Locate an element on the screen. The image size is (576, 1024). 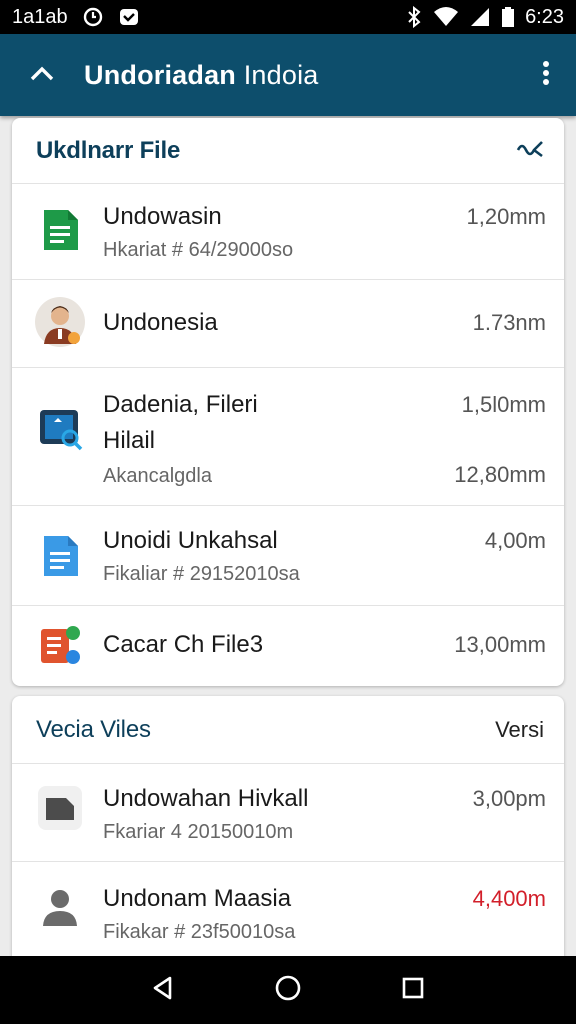
share-icon is located at coordinates (530, 151).